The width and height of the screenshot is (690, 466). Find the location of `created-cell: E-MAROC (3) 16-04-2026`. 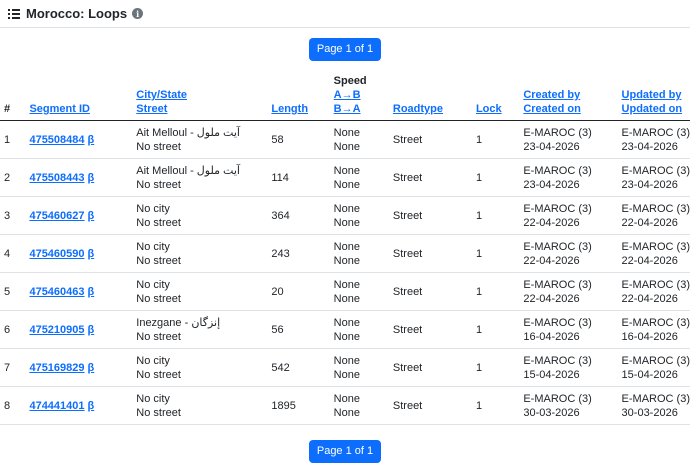

created-cell: E-MAROC (3) 16-04-2026 is located at coordinates (572, 329).